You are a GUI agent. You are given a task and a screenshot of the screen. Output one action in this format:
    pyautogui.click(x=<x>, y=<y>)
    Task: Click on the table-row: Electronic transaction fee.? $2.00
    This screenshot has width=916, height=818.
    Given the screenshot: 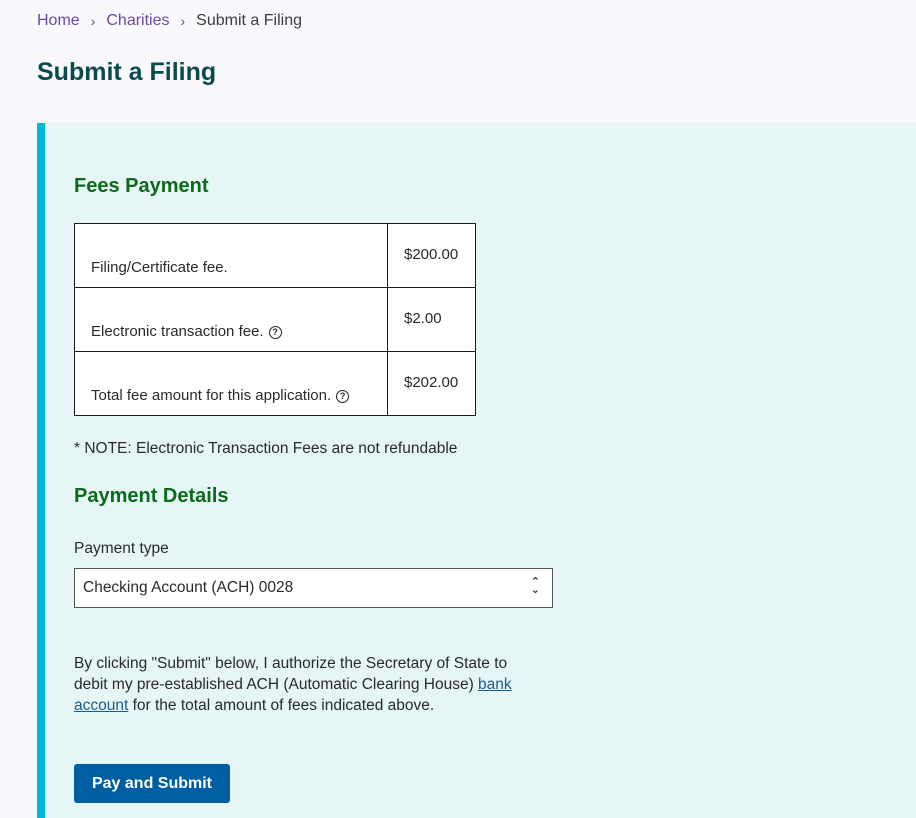 What is the action you would take?
    pyautogui.click(x=275, y=319)
    